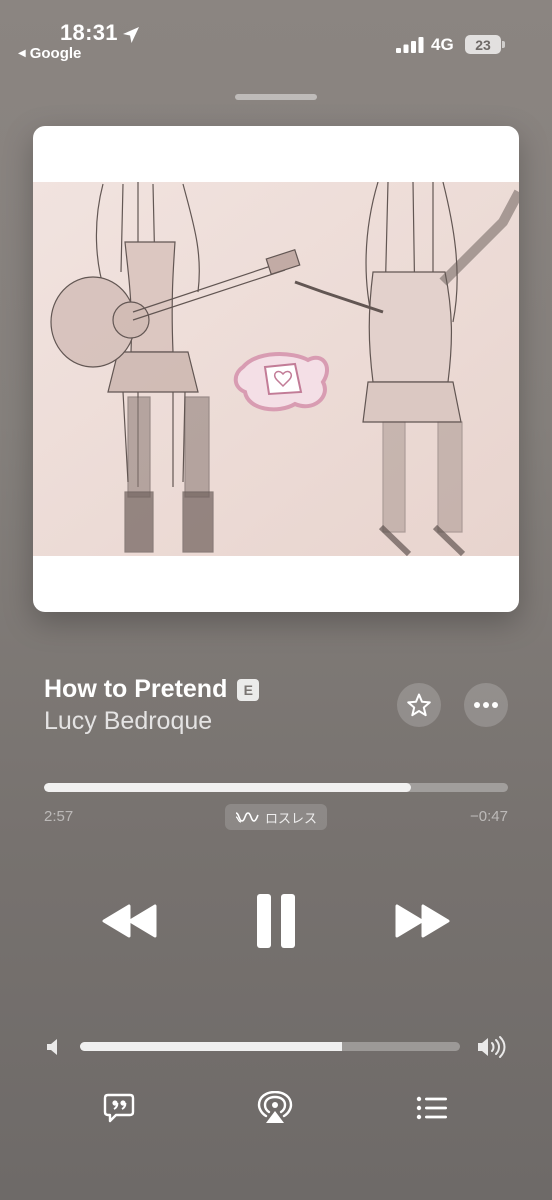 The height and width of the screenshot is (1200, 552). I want to click on more-button, so click(486, 705).